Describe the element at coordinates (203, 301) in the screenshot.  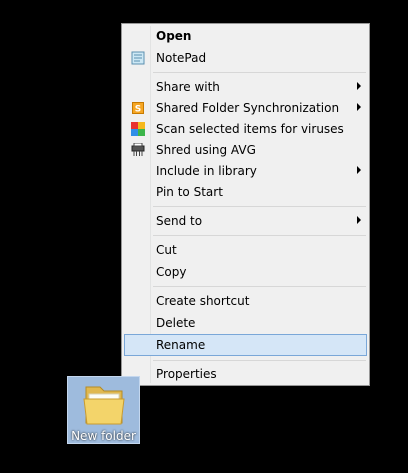
I see `menu-item-label: Create shortcut` at that location.